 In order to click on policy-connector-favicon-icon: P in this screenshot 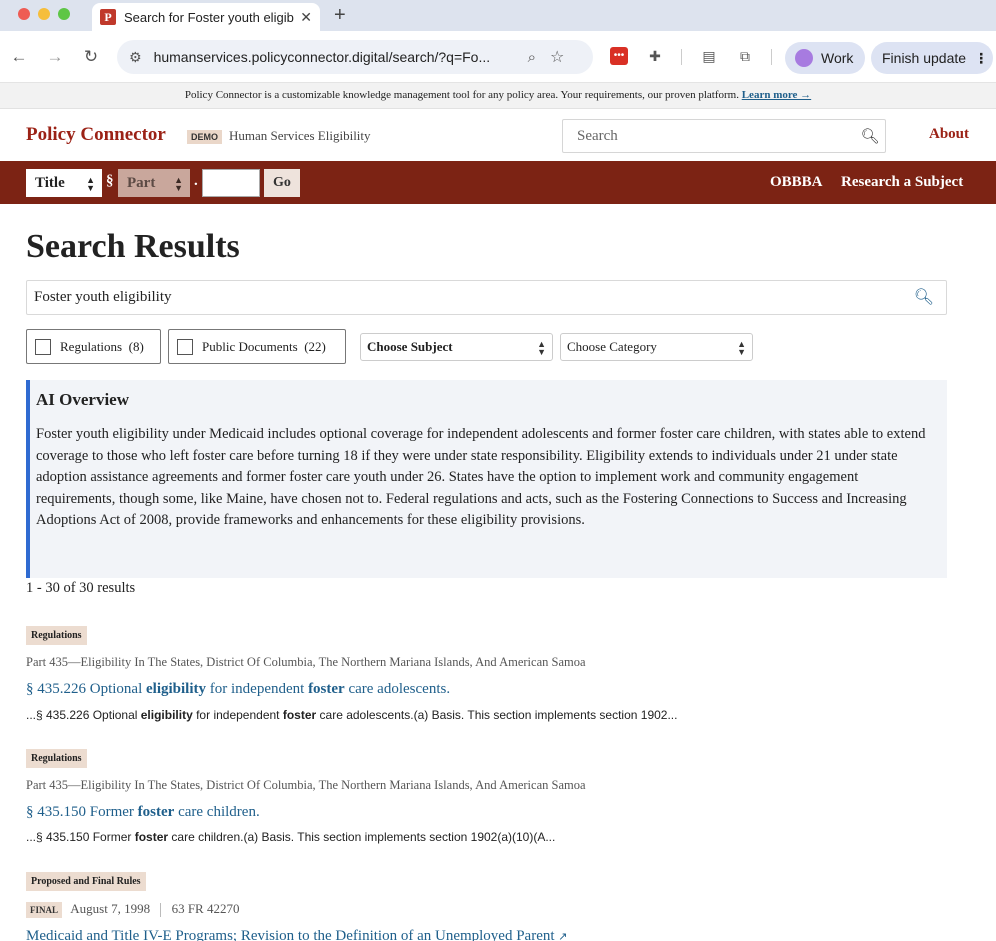, I will do `click(108, 17)`.